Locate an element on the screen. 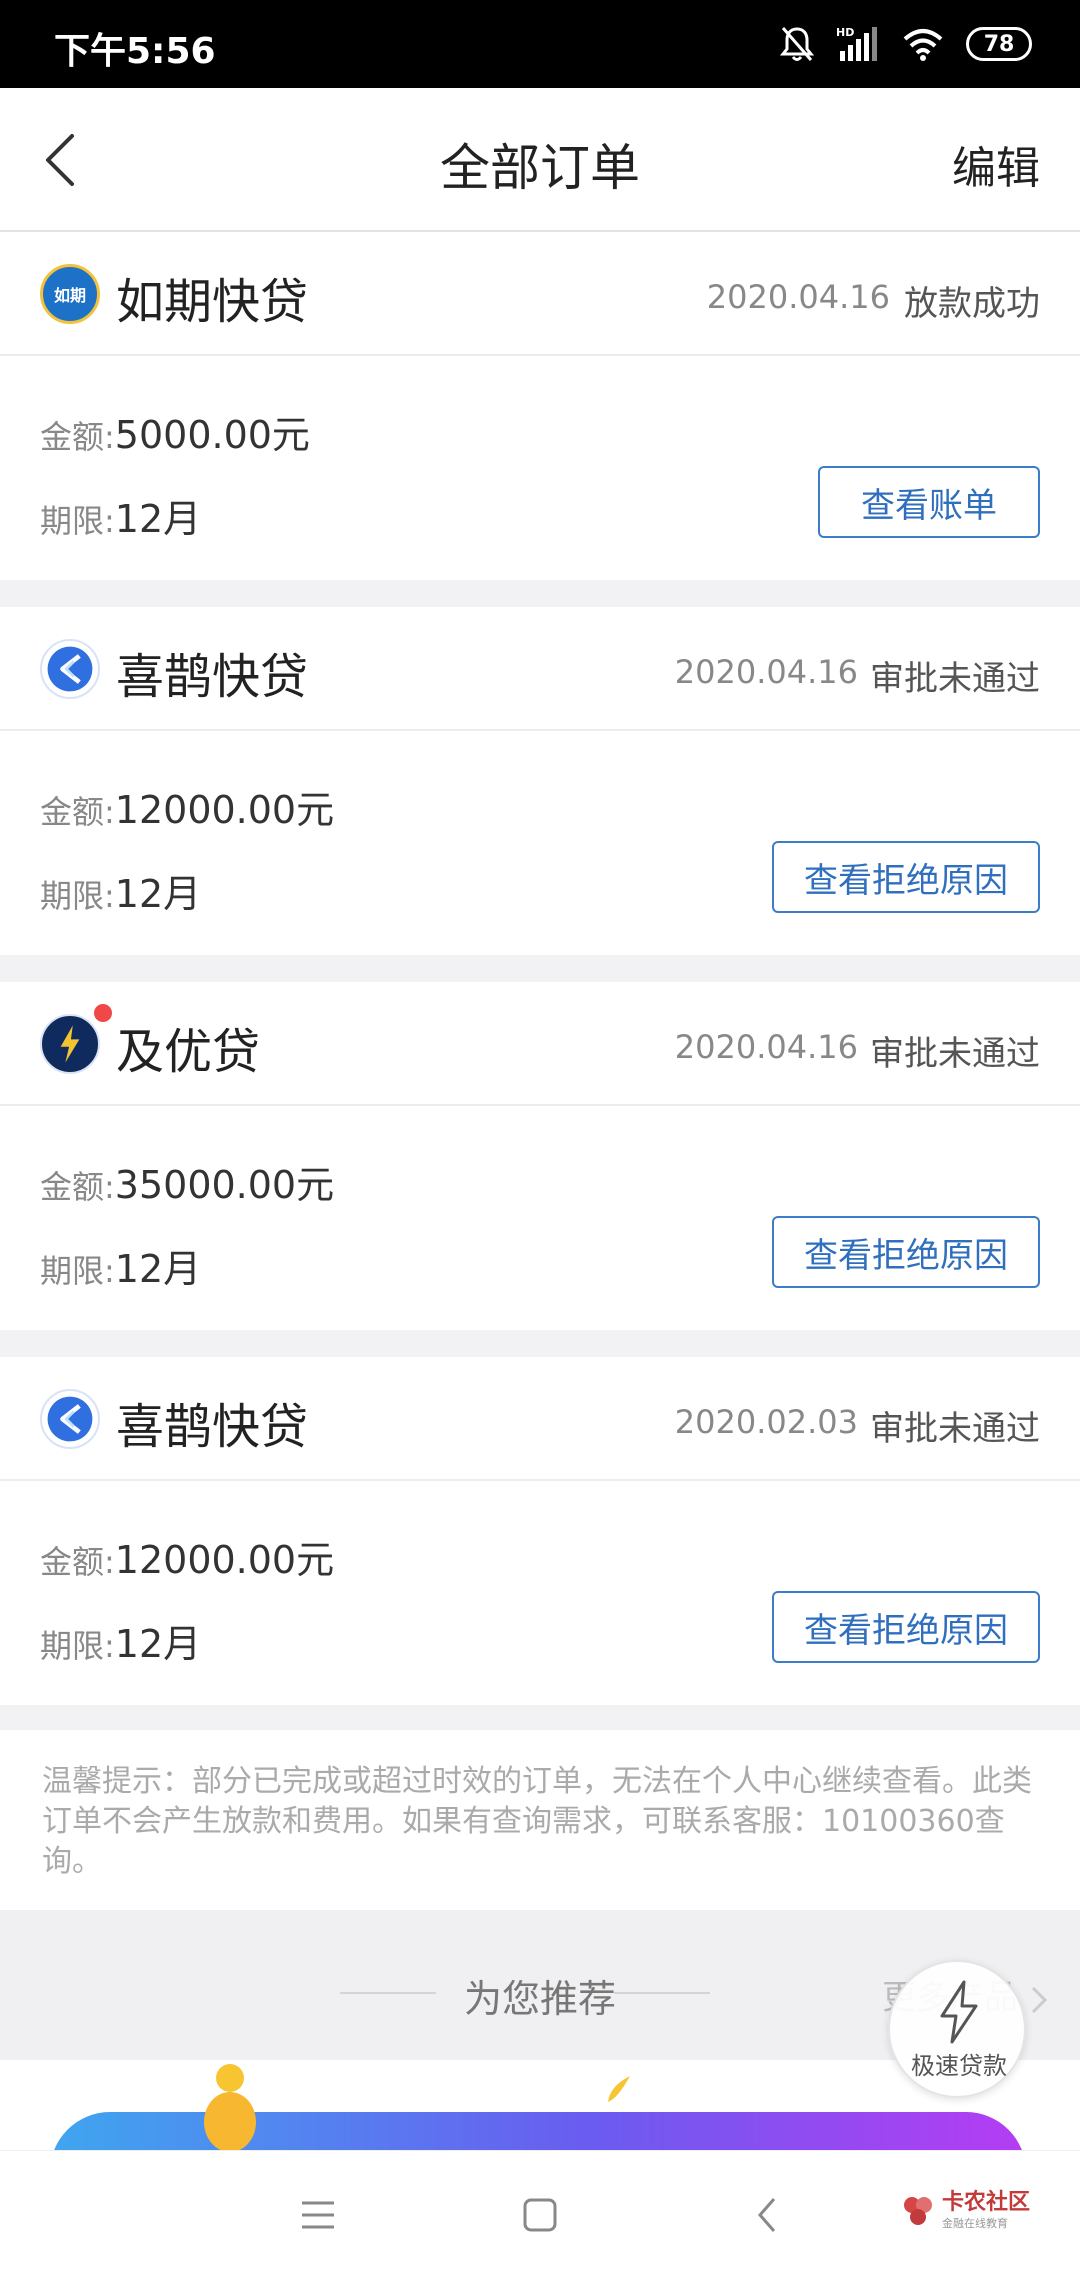 The width and height of the screenshot is (1080, 2280). battery-indicator: 78 is located at coordinates (999, 44).